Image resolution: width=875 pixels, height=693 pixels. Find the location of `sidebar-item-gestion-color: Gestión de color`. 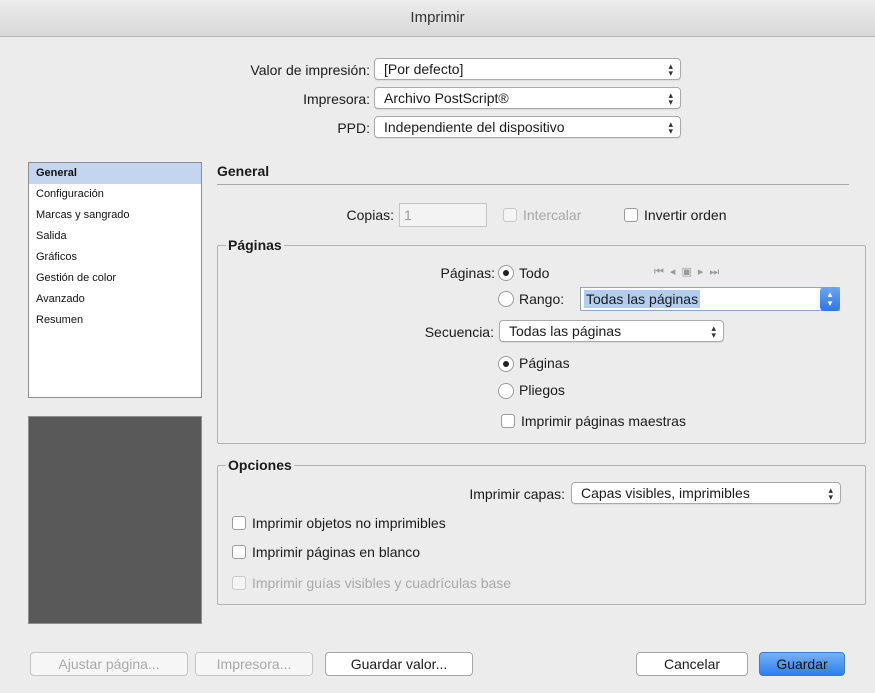

sidebar-item-gestion-color: Gestión de color is located at coordinates (115, 278).